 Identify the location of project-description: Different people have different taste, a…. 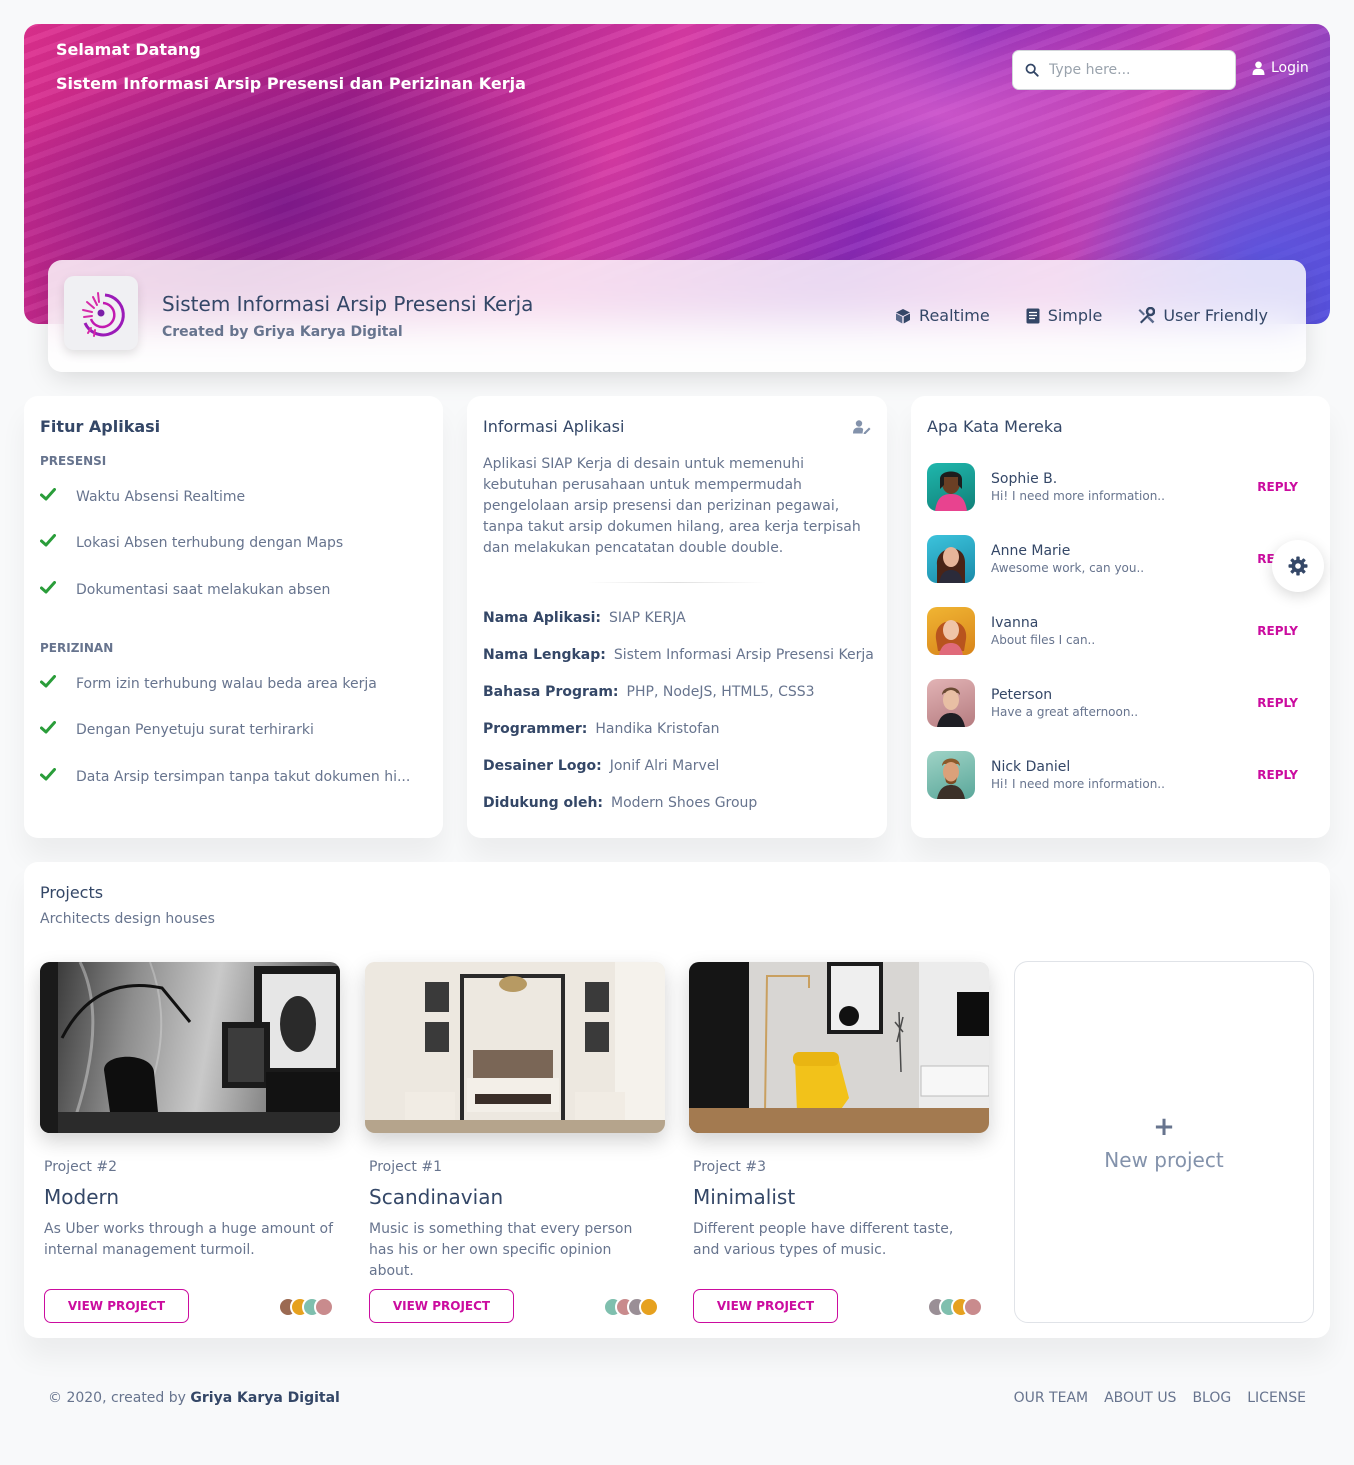
(823, 1239).